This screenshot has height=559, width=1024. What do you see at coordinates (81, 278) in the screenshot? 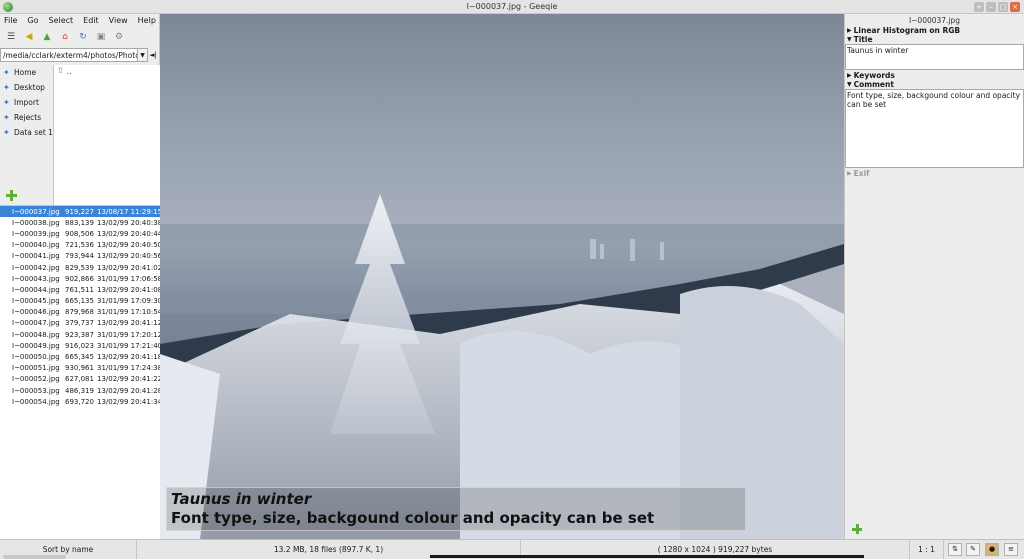
I see `file-row: I~000043.jpg 902,866 31/01/99 17:06:58` at bounding box center [81, 278].